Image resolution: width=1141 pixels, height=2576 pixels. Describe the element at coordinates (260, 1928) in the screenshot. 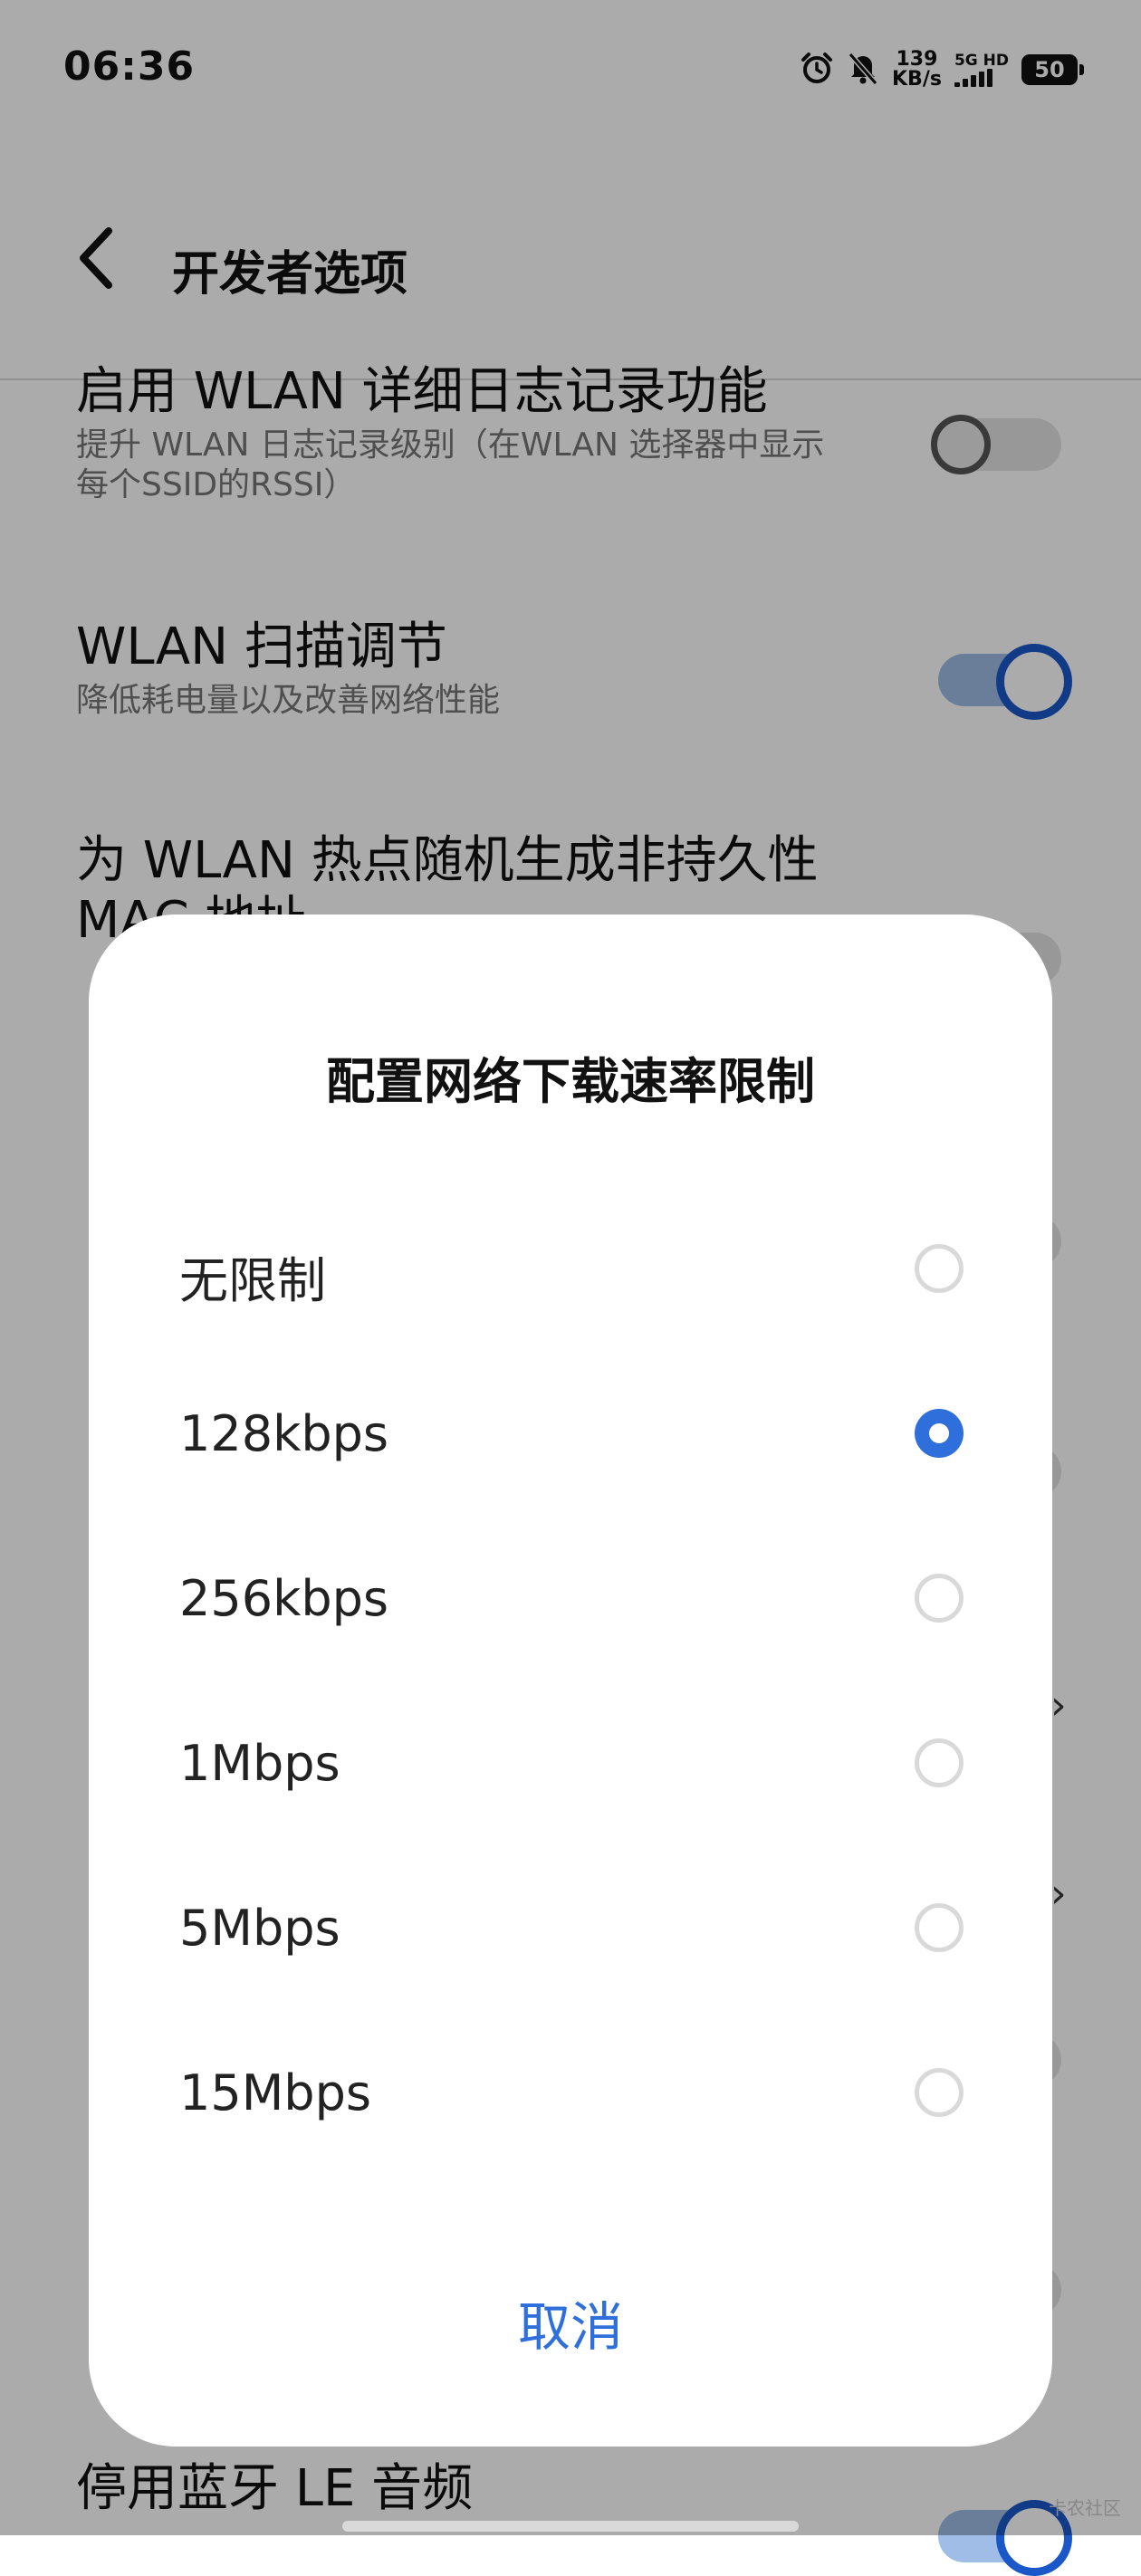

I see `option-label: 5Mbps` at that location.